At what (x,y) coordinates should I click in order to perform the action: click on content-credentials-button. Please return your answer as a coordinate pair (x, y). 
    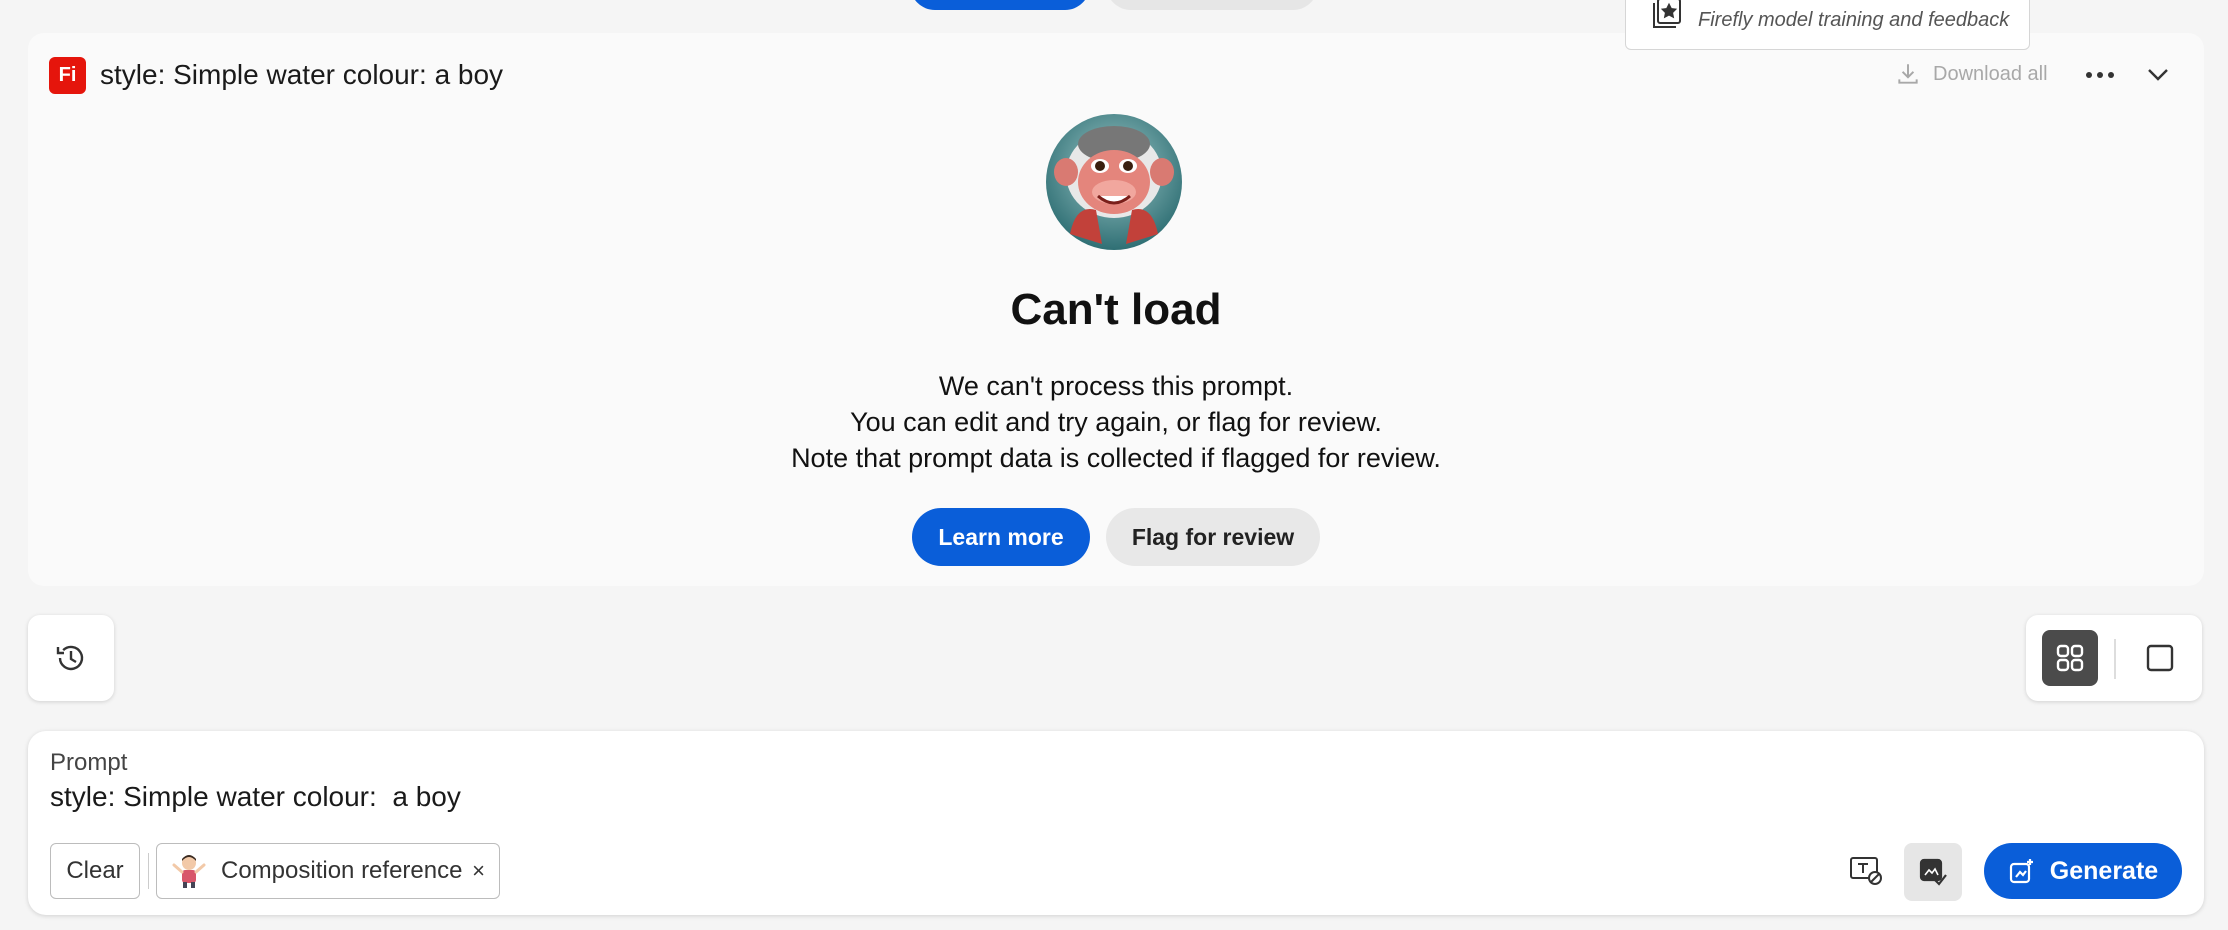
    Looking at the image, I should click on (1933, 872).